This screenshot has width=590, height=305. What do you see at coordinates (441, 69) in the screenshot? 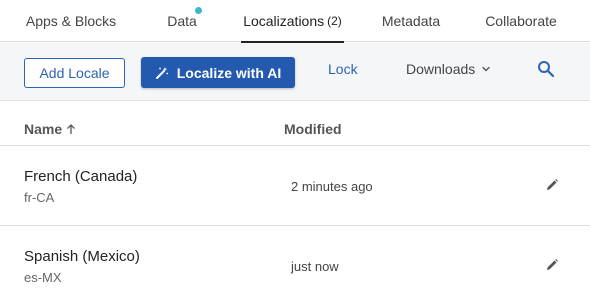
I see `downloads-label: Downloads` at bounding box center [441, 69].